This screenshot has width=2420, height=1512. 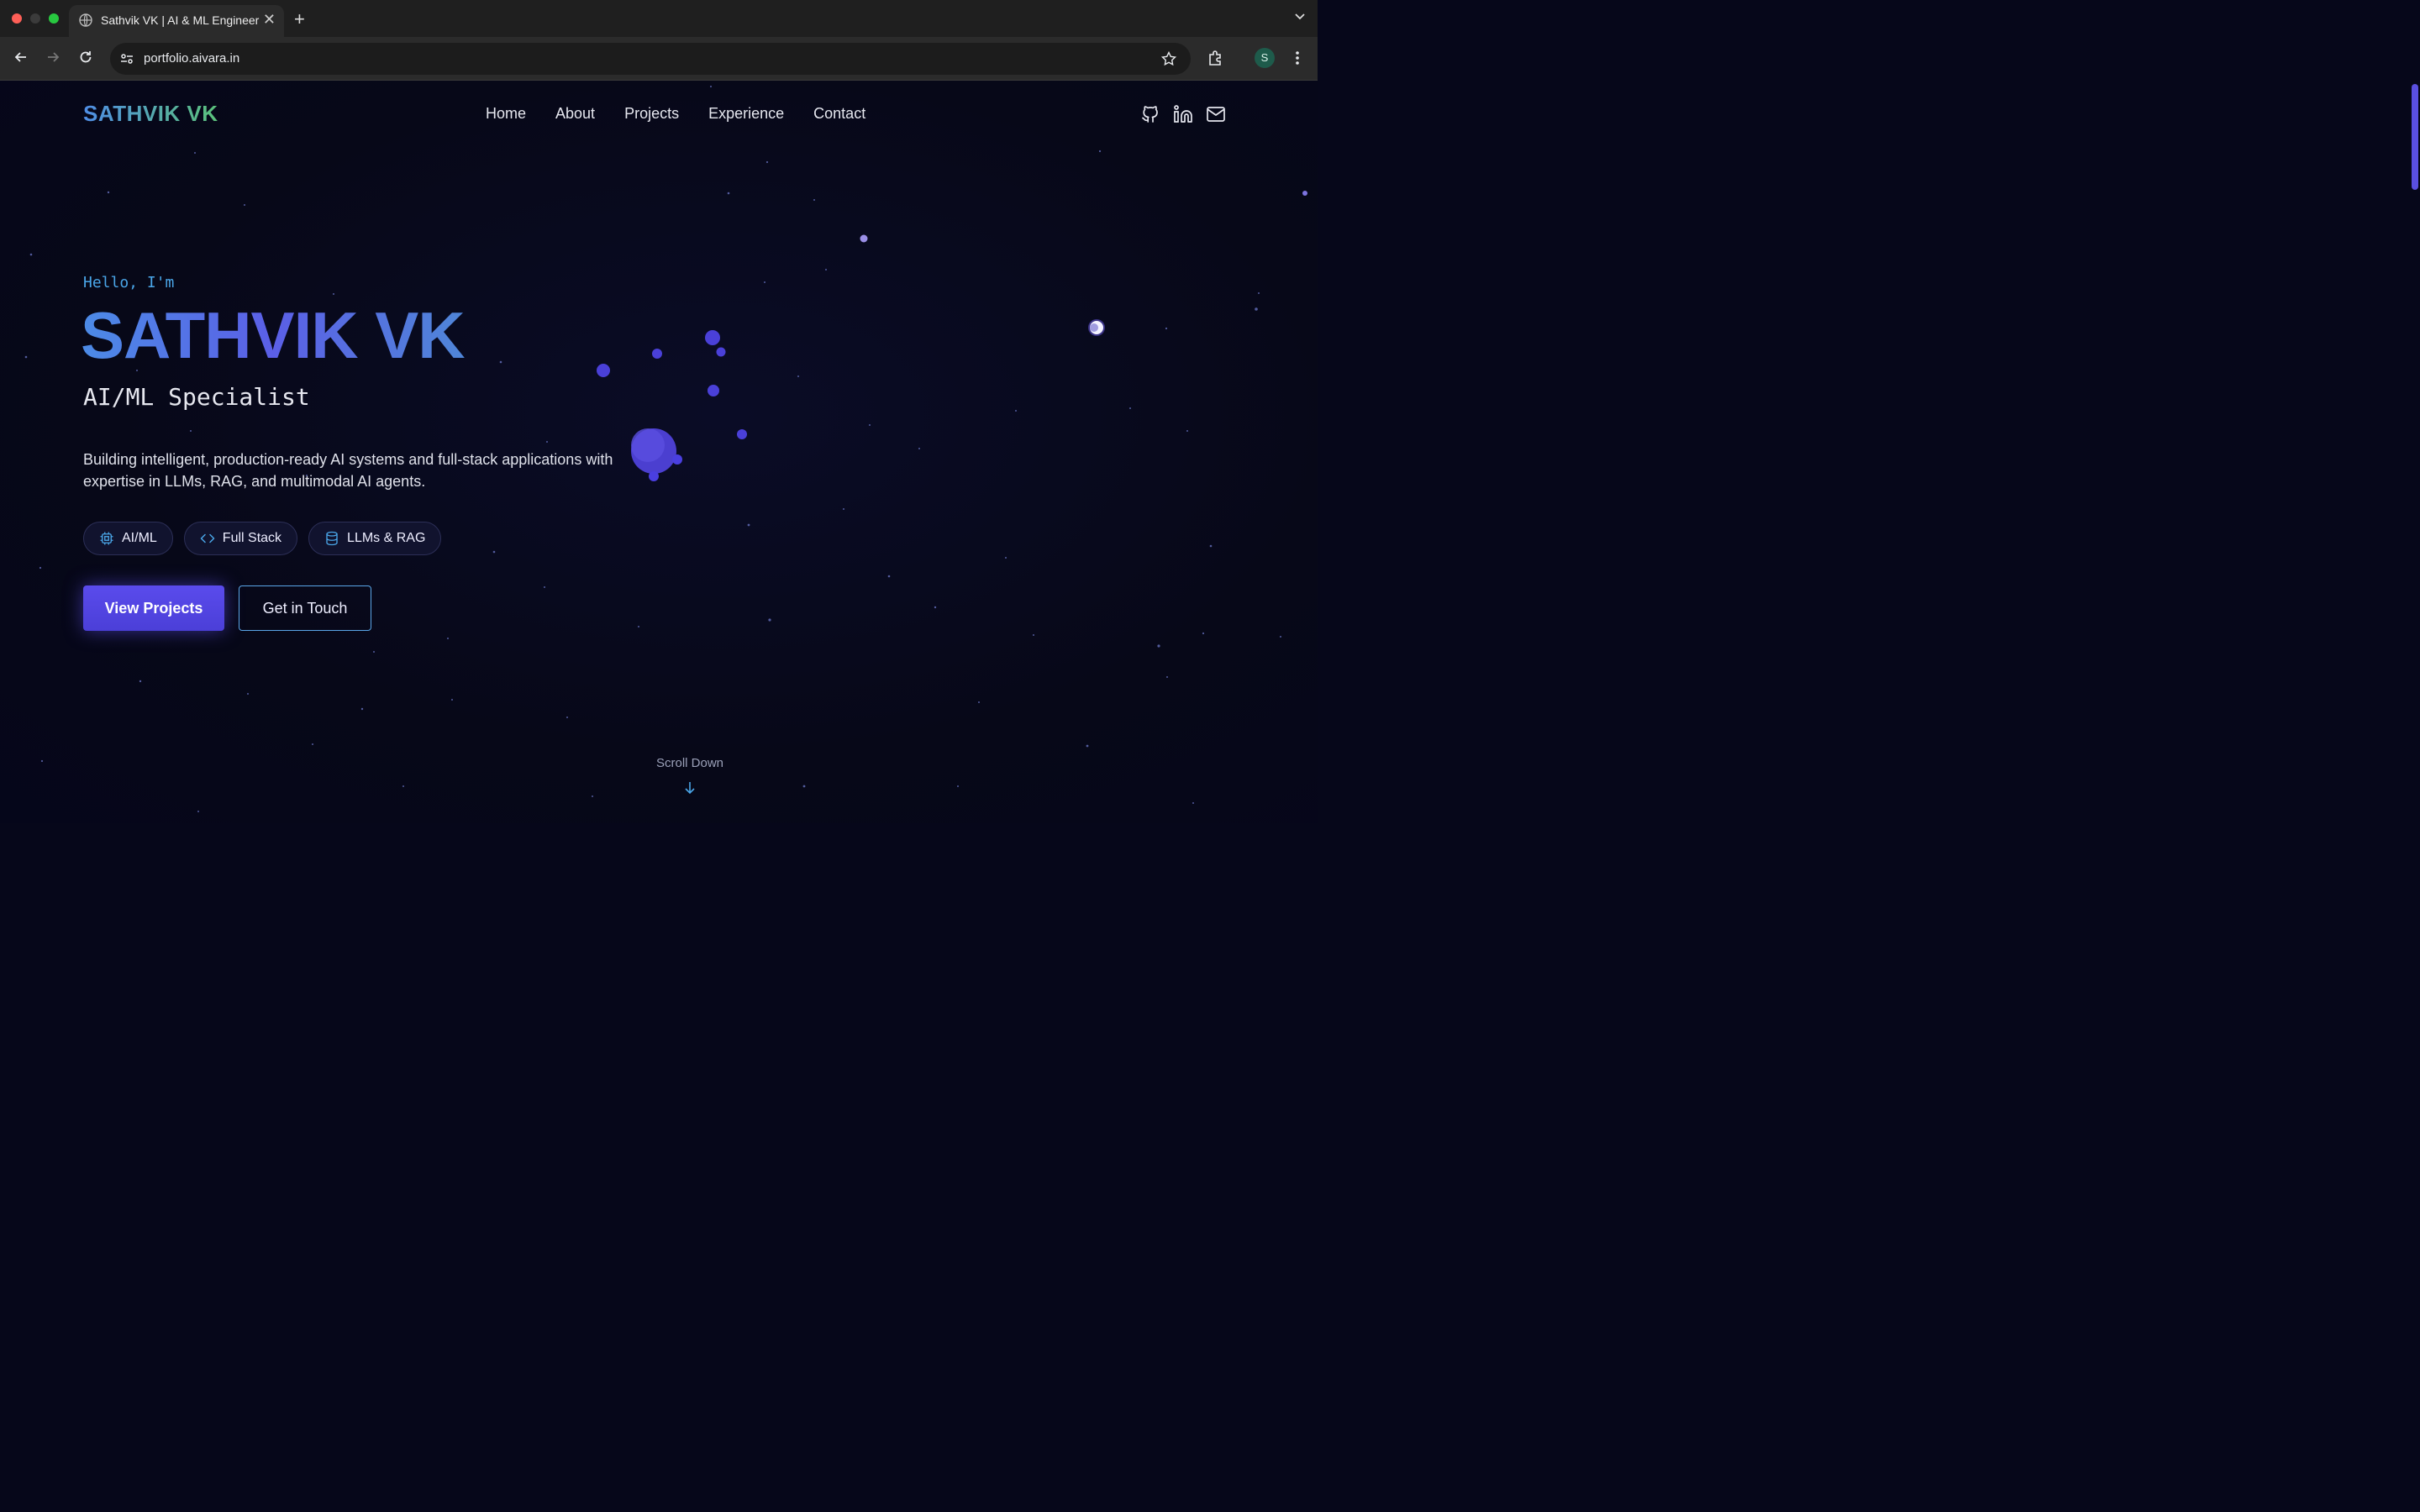 I want to click on mail-icon, so click(x=1216, y=114).